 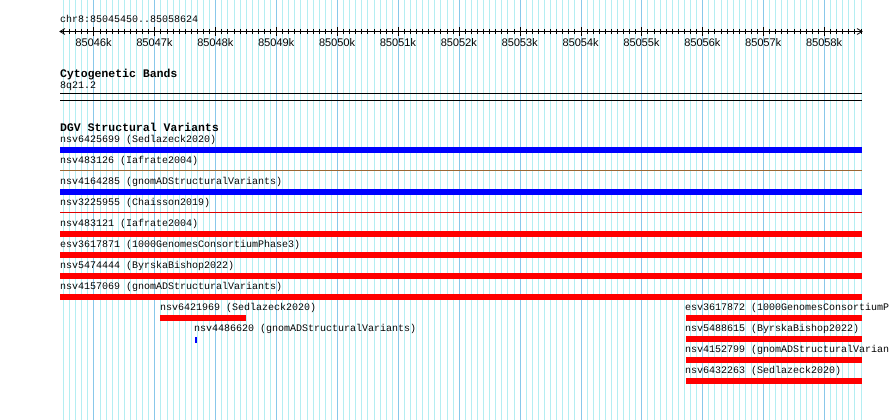 What do you see at coordinates (772, 329) in the screenshot?
I see `feature-label: nsv5488615 (ByrskaBishop2022)` at bounding box center [772, 329].